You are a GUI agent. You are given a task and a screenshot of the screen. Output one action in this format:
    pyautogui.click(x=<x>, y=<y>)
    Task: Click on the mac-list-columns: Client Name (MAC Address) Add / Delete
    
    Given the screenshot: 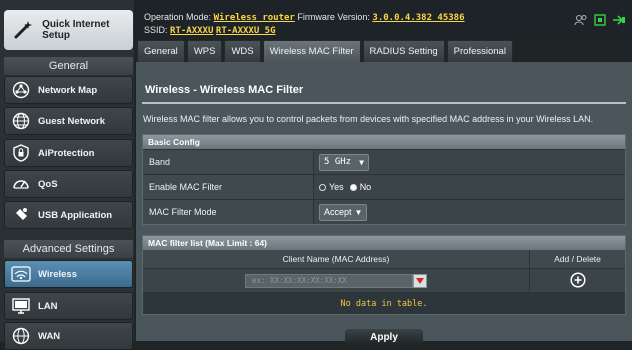 What is the action you would take?
    pyautogui.click(x=384, y=259)
    